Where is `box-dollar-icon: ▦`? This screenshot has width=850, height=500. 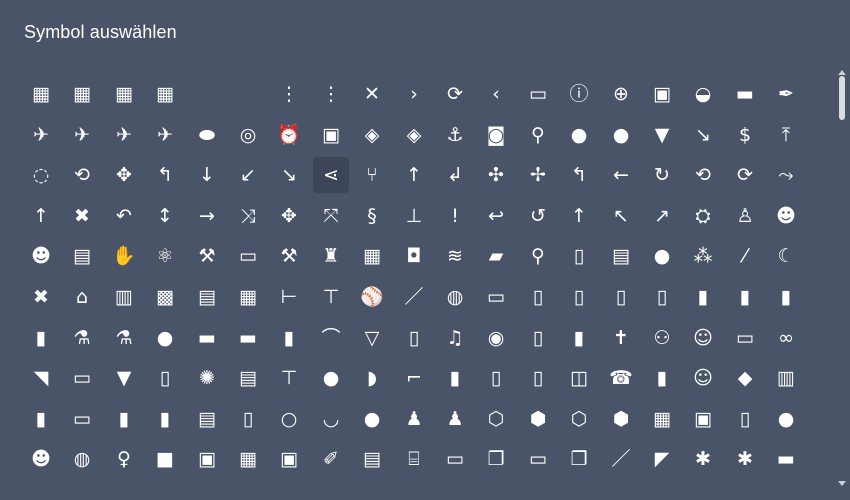 box-dollar-icon: ▦ is located at coordinates (662, 419).